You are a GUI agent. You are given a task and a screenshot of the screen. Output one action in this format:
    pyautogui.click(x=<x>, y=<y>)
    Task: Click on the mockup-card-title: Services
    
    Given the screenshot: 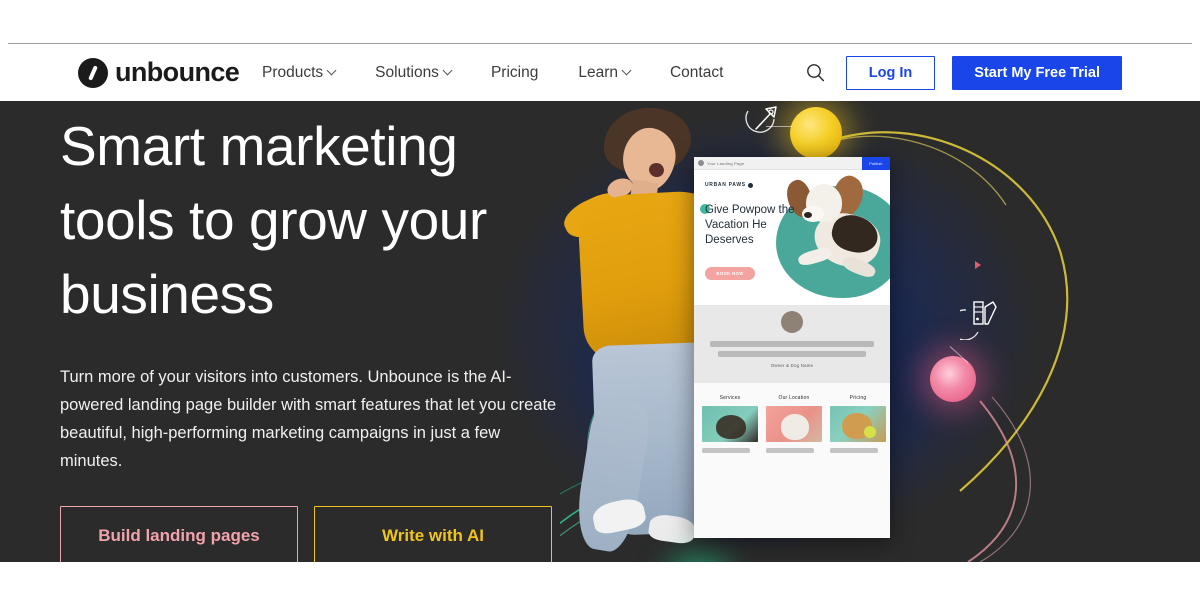 What is the action you would take?
    pyautogui.click(x=730, y=398)
    